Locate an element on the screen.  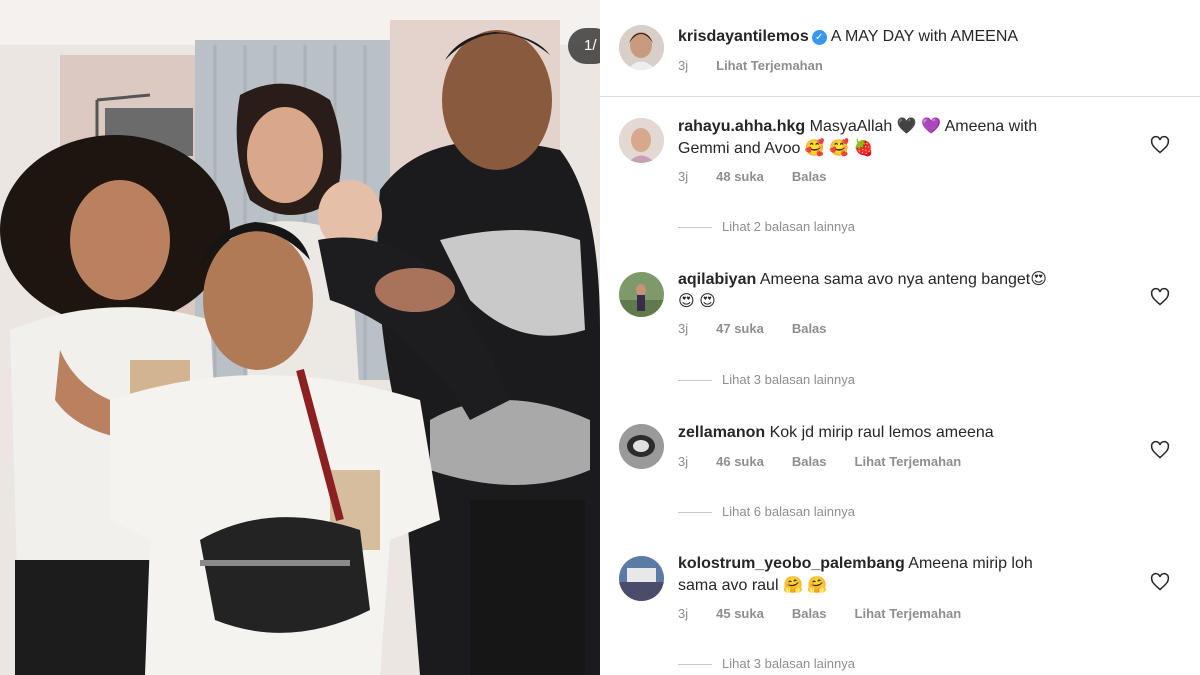
comment-text-cont: 😍 😍 is located at coordinates (697, 301).